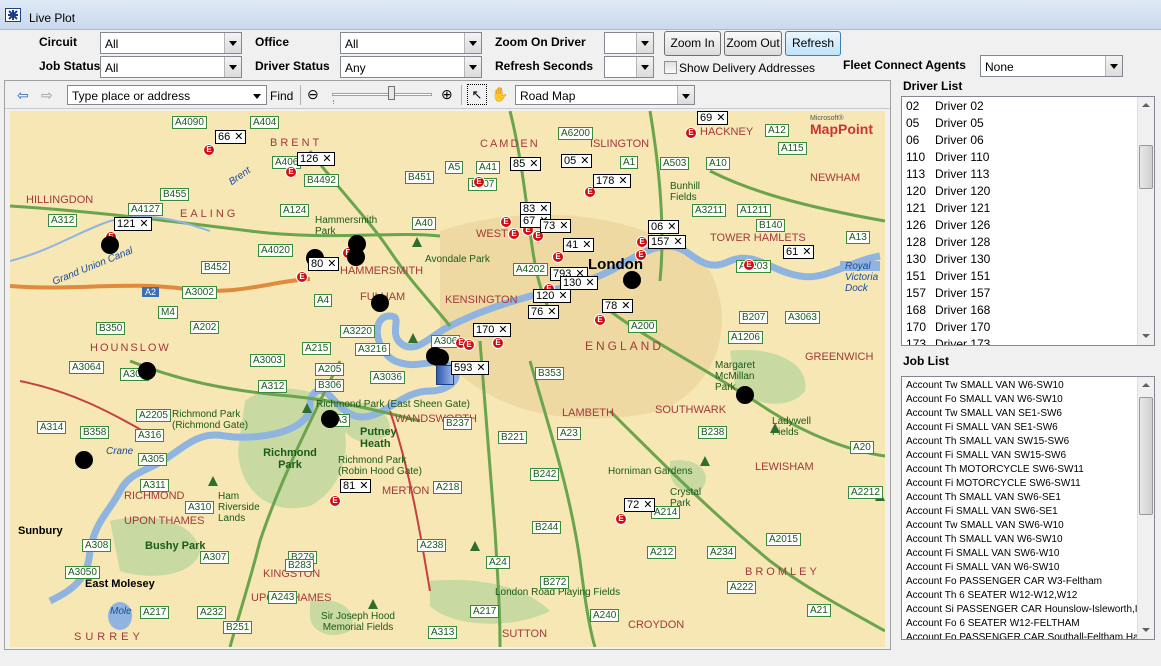 The width and height of the screenshot is (1161, 666). What do you see at coordinates (552, 296) in the screenshot?
I see `driver-label: 120 ✕` at bounding box center [552, 296].